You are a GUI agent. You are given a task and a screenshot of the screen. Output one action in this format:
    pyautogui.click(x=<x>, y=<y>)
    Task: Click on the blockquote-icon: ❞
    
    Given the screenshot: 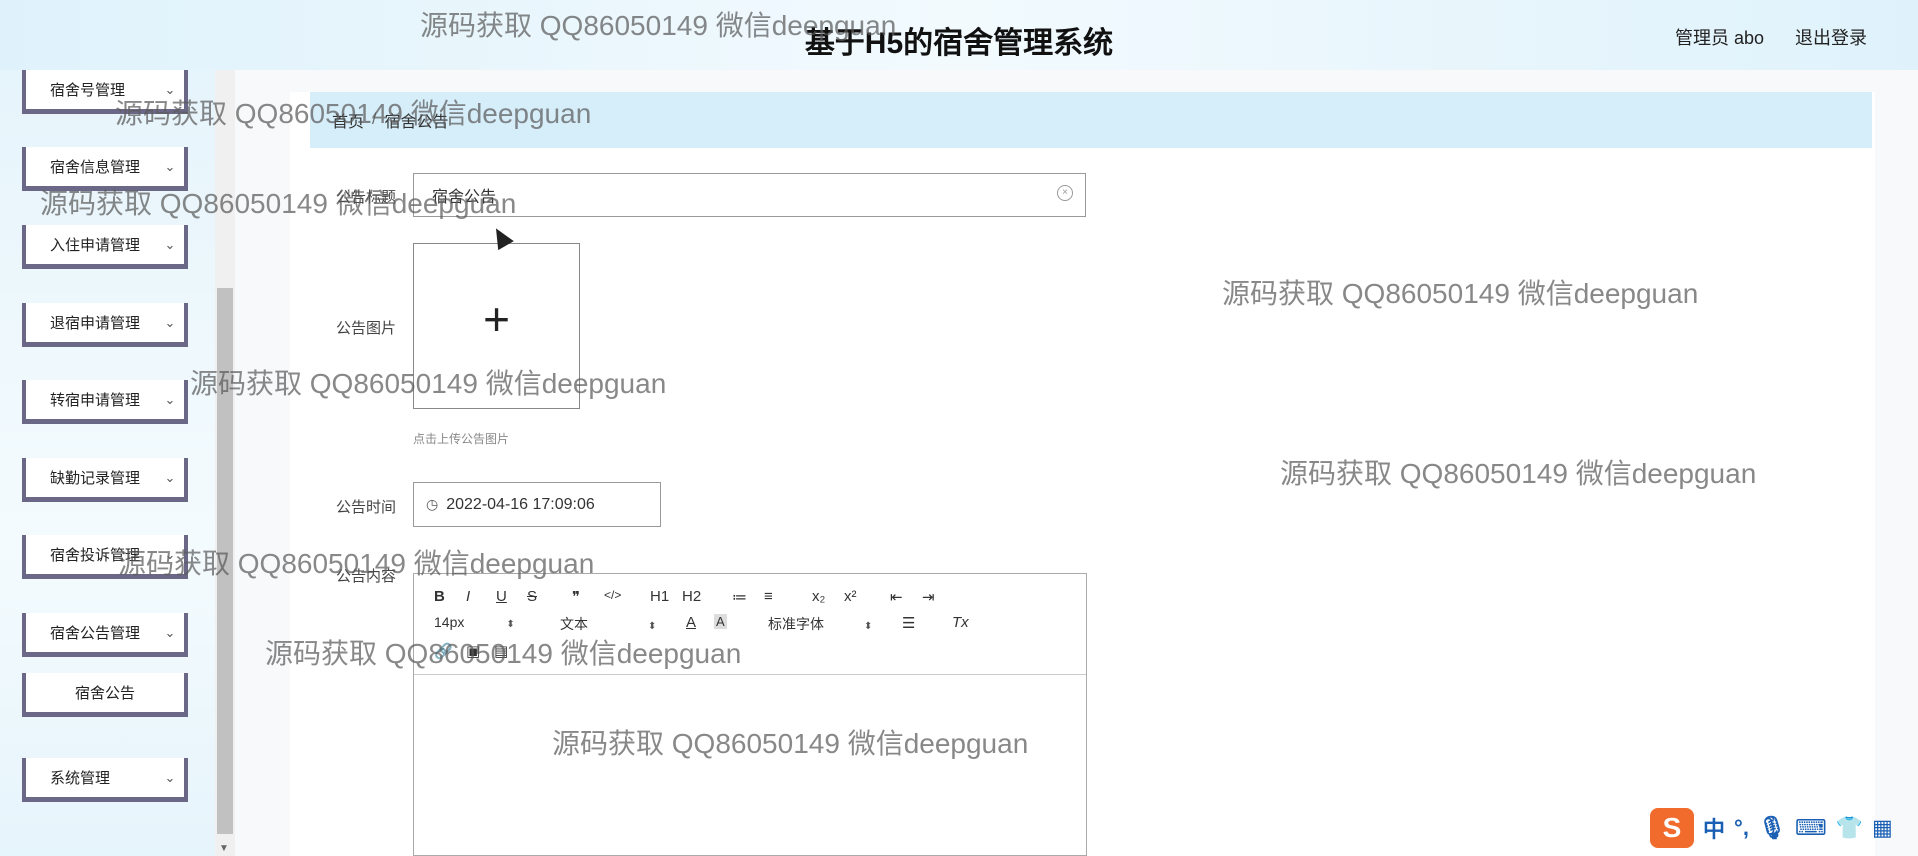 What is the action you would take?
    pyautogui.click(x=576, y=597)
    